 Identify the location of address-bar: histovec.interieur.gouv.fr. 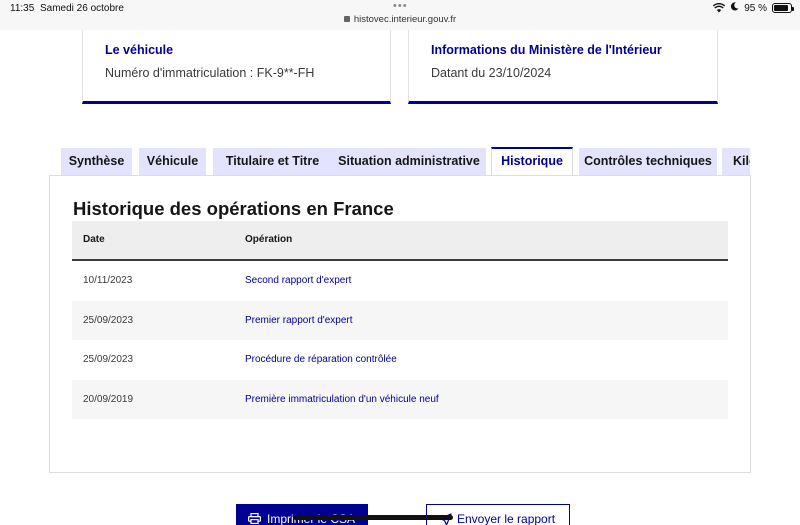
(400, 19).